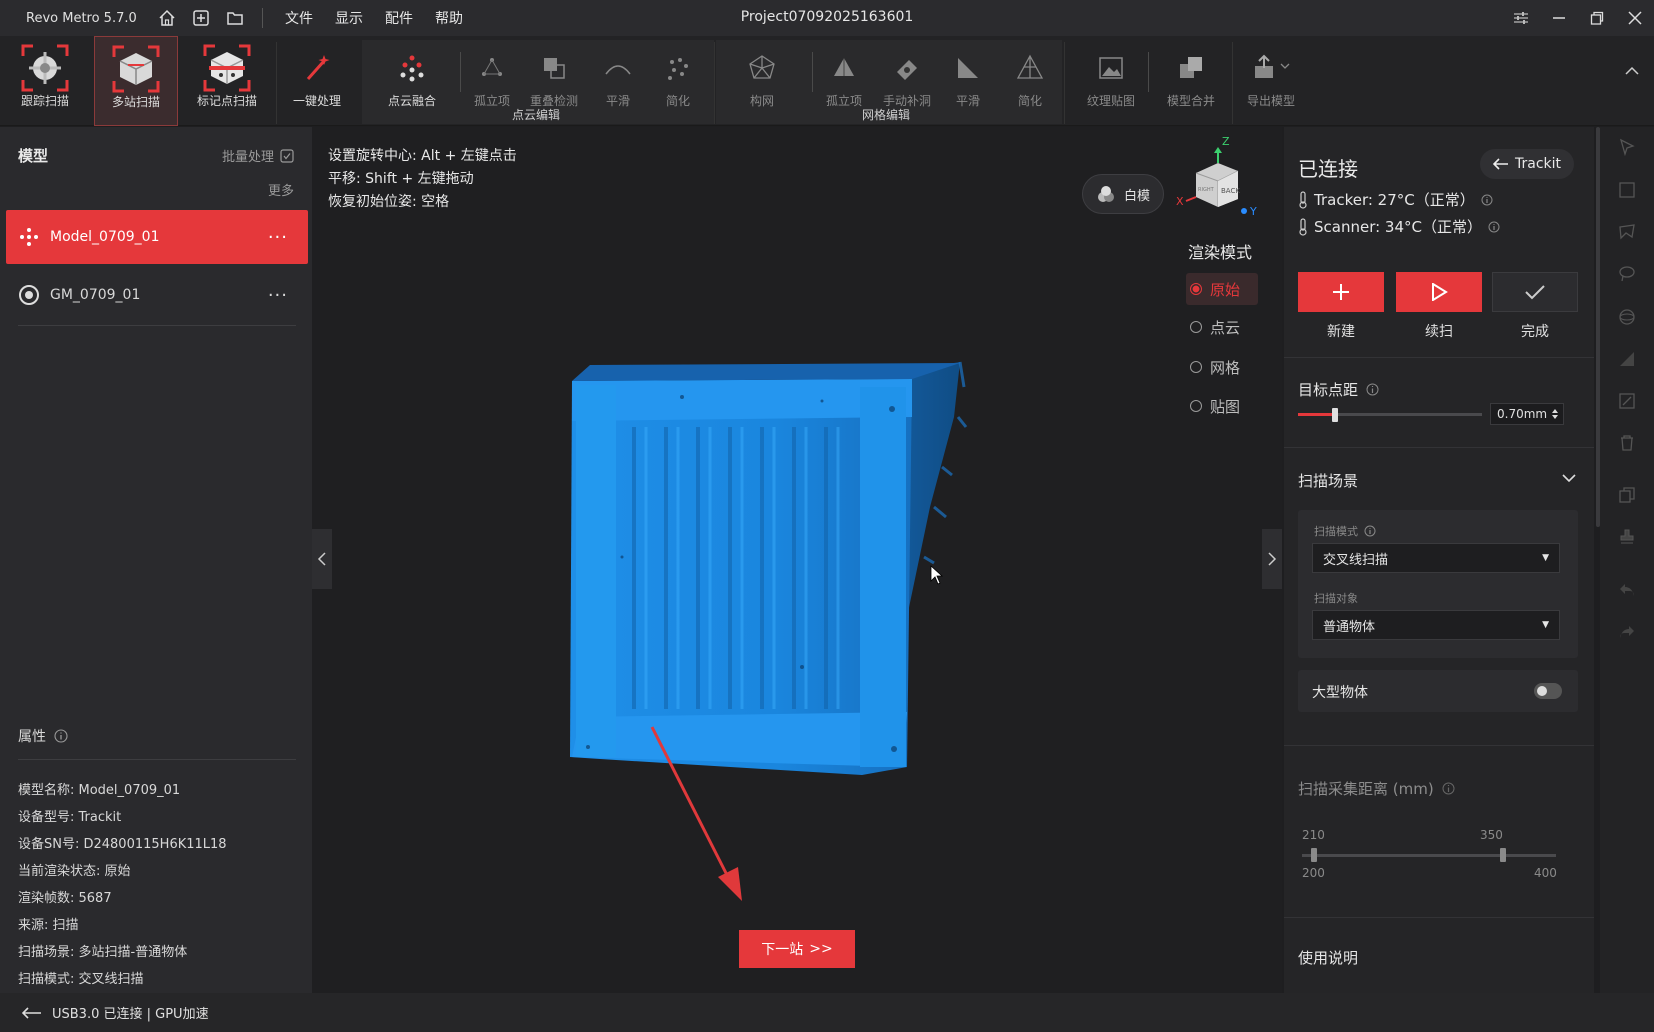  What do you see at coordinates (1341, 292) in the screenshot?
I see `new-scan-button` at bounding box center [1341, 292].